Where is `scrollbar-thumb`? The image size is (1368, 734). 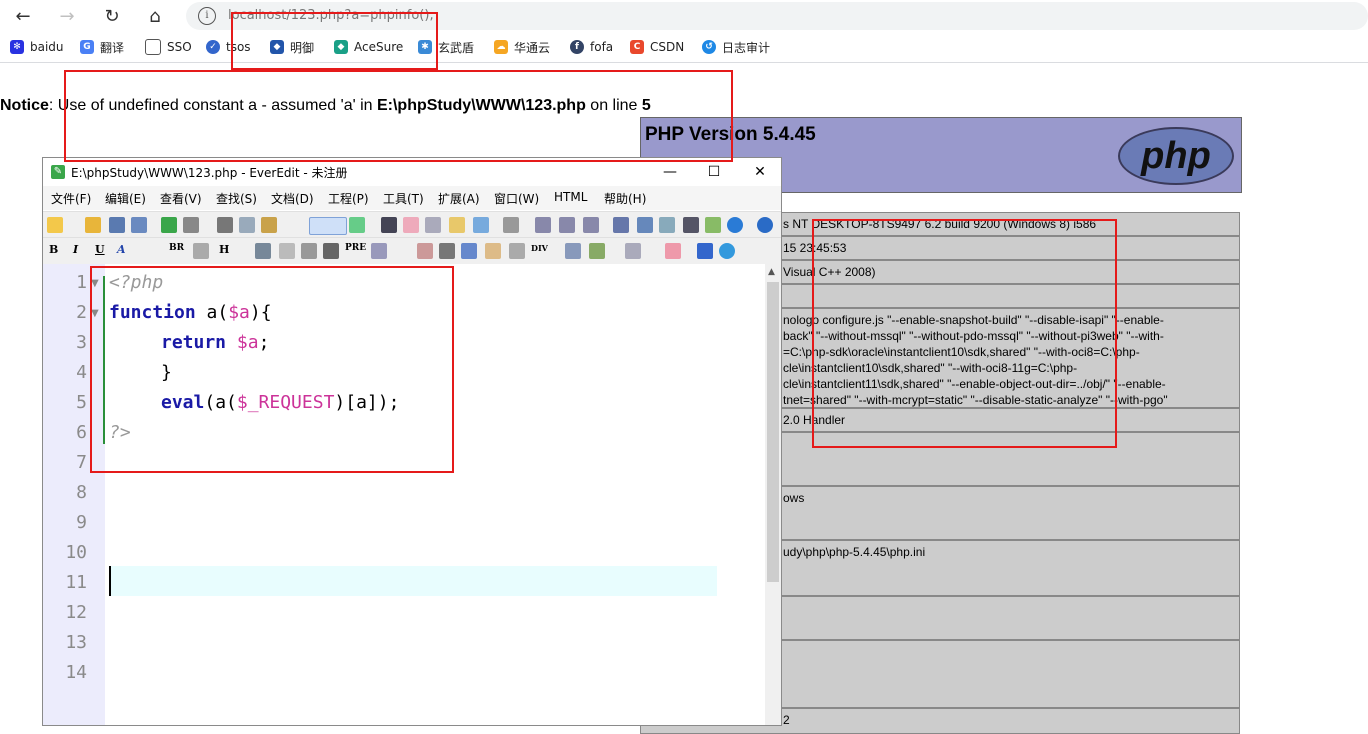 scrollbar-thumb is located at coordinates (773, 432).